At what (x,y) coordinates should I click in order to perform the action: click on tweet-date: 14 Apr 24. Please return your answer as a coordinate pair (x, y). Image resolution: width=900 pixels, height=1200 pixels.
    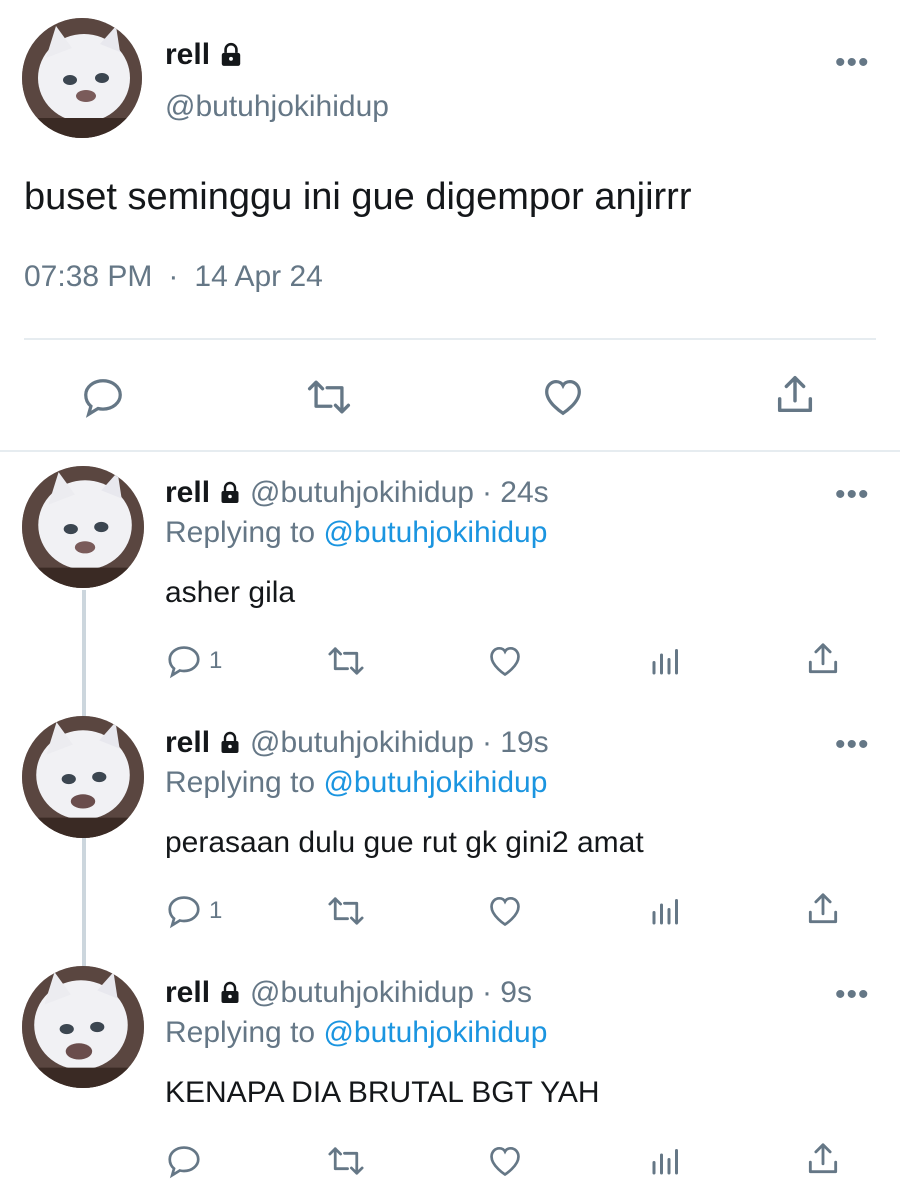
    Looking at the image, I should click on (258, 277).